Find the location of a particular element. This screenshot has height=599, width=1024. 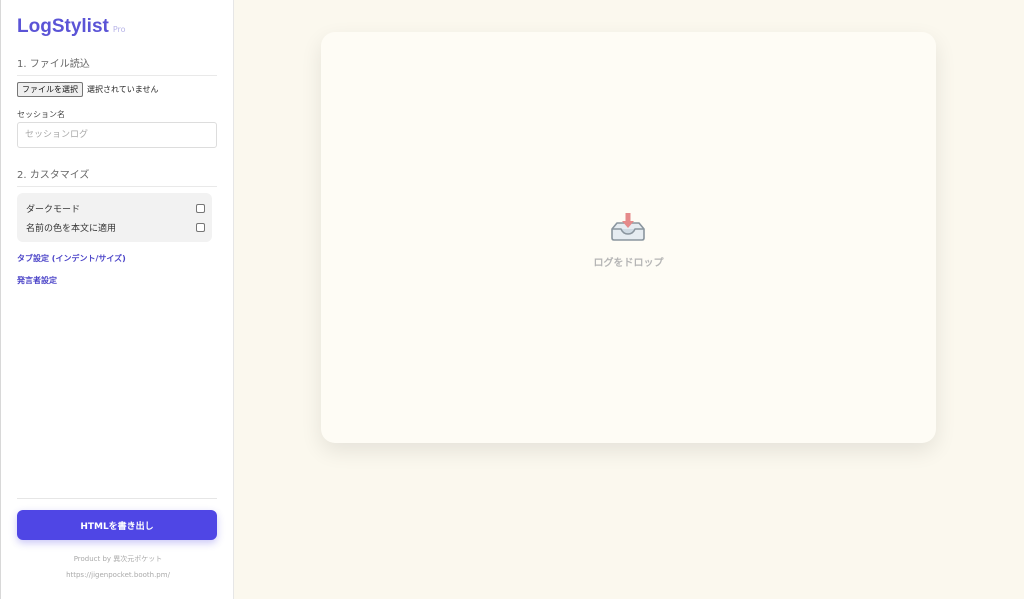

credit-url: https://jigenpocket.booth.pm/ is located at coordinates (118, 575).